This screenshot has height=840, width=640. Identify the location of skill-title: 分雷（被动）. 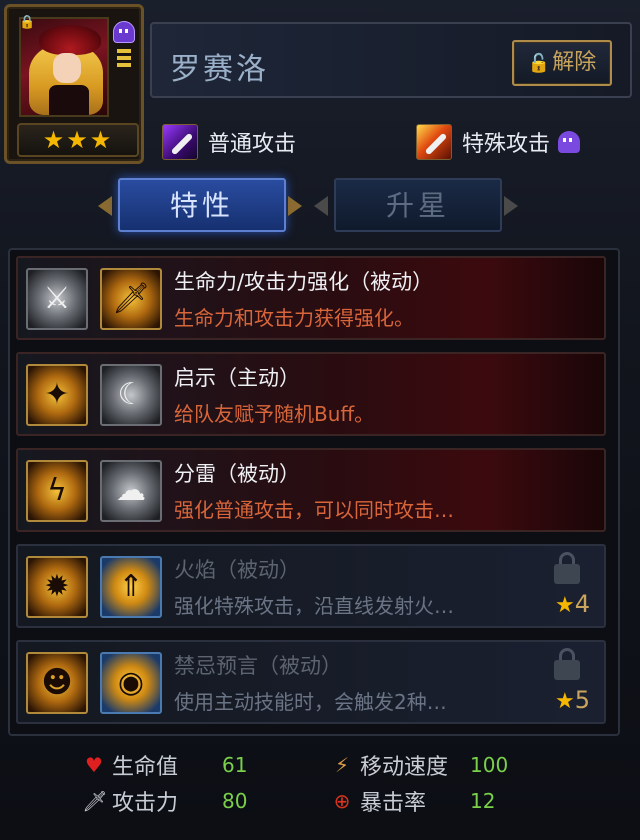
(237, 474).